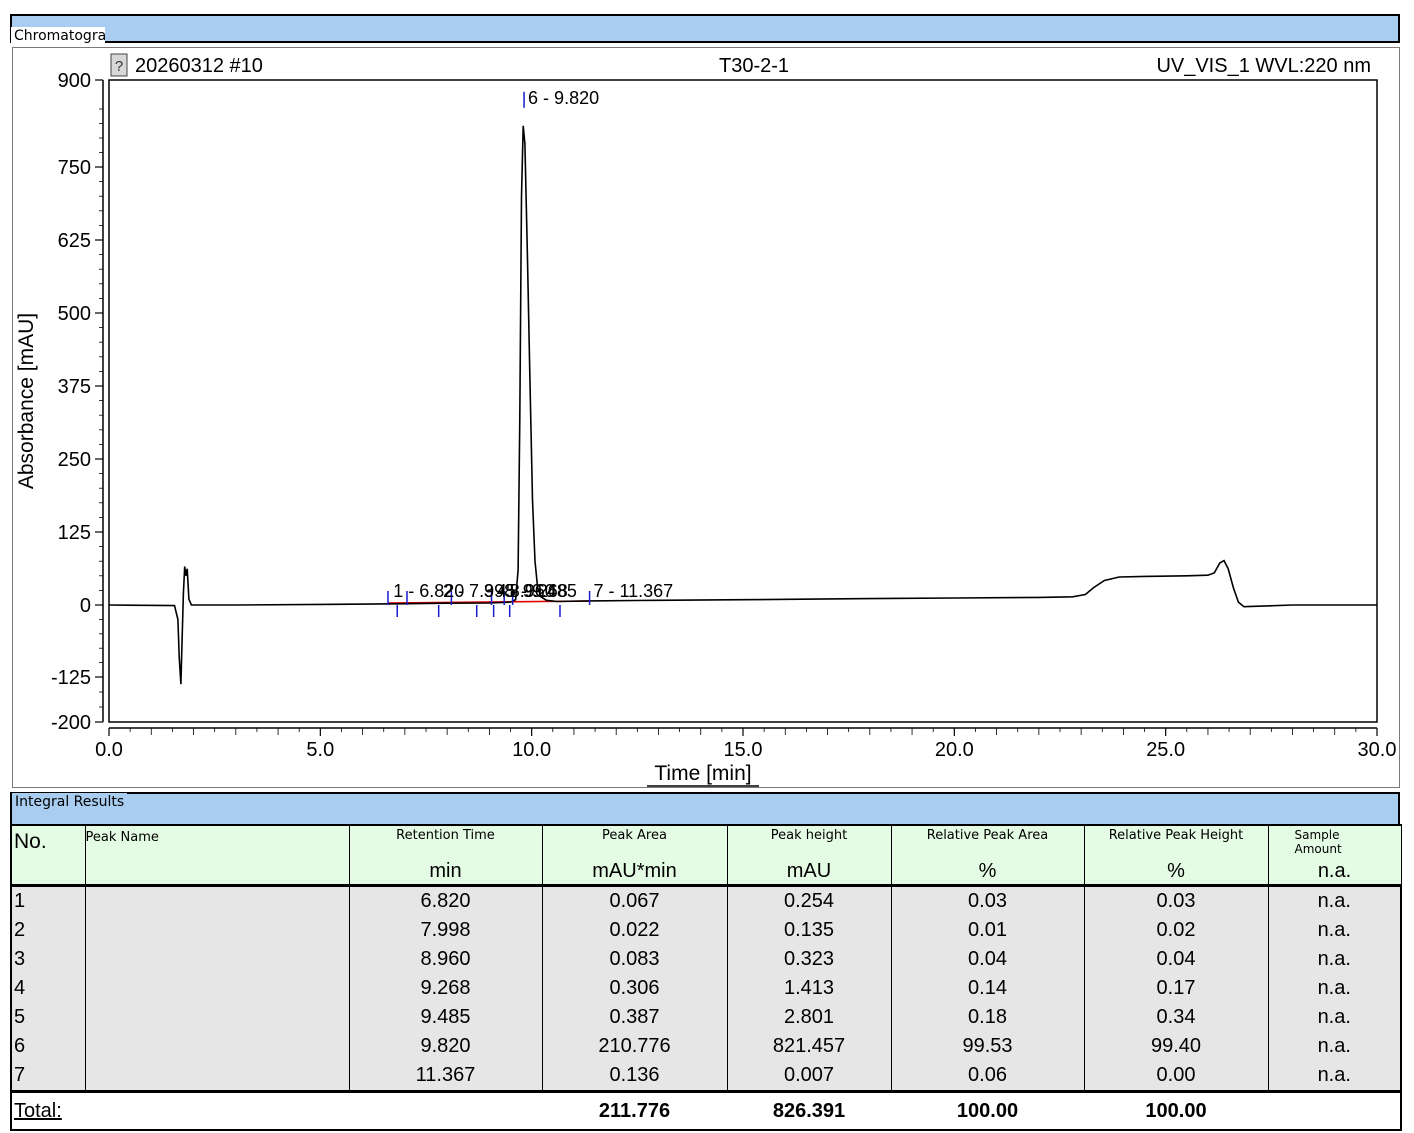 Image resolution: width=1414 pixels, height=1133 pixels. What do you see at coordinates (634, 1077) in the screenshot?
I see `table-cell: 0.136` at bounding box center [634, 1077].